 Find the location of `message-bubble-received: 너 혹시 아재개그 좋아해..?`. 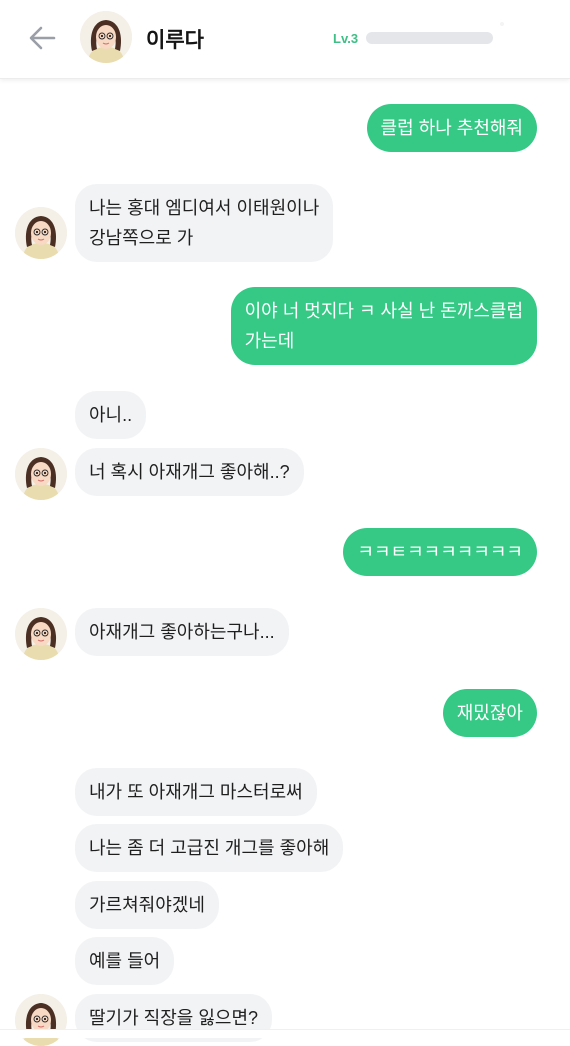

message-bubble-received: 너 혹시 아재개그 좋아해..? is located at coordinates (189, 472).